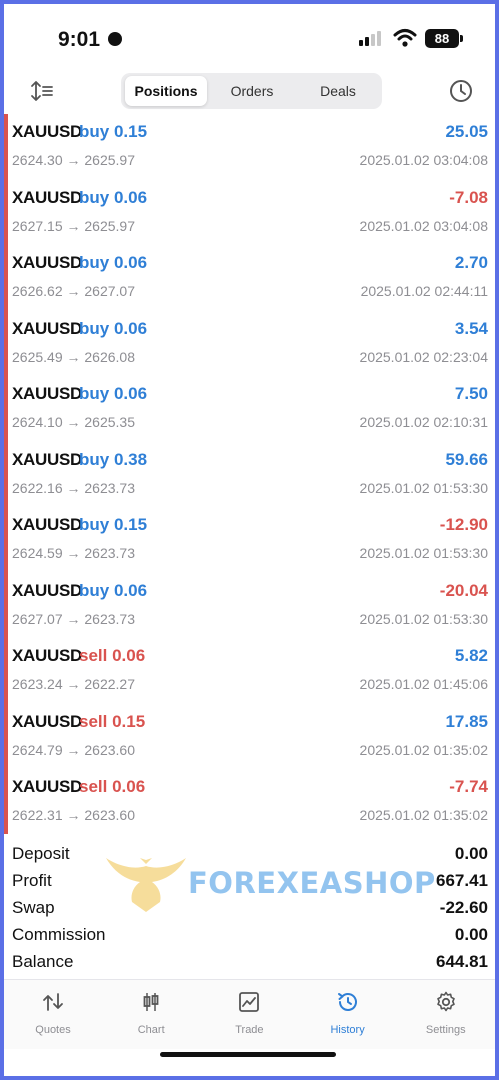 This screenshot has height=1080, width=499. I want to click on tab-positions: Positions, so click(166, 91).